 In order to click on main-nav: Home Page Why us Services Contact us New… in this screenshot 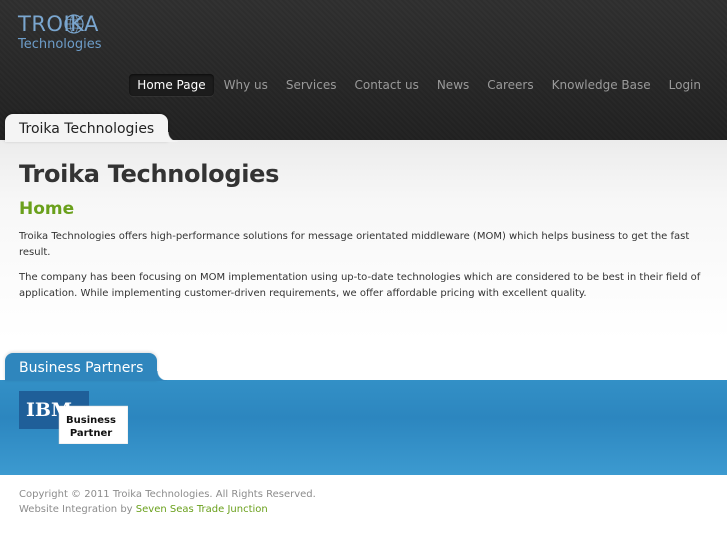, I will do `click(418, 84)`.